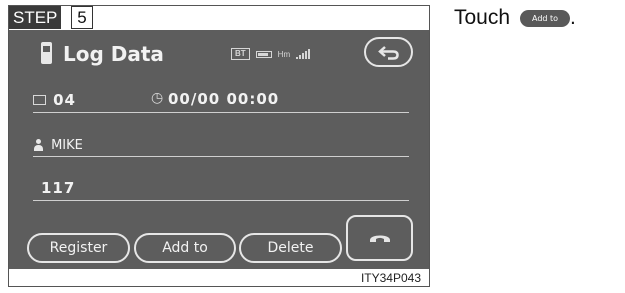  What do you see at coordinates (38, 144) in the screenshot?
I see `person-icon` at bounding box center [38, 144].